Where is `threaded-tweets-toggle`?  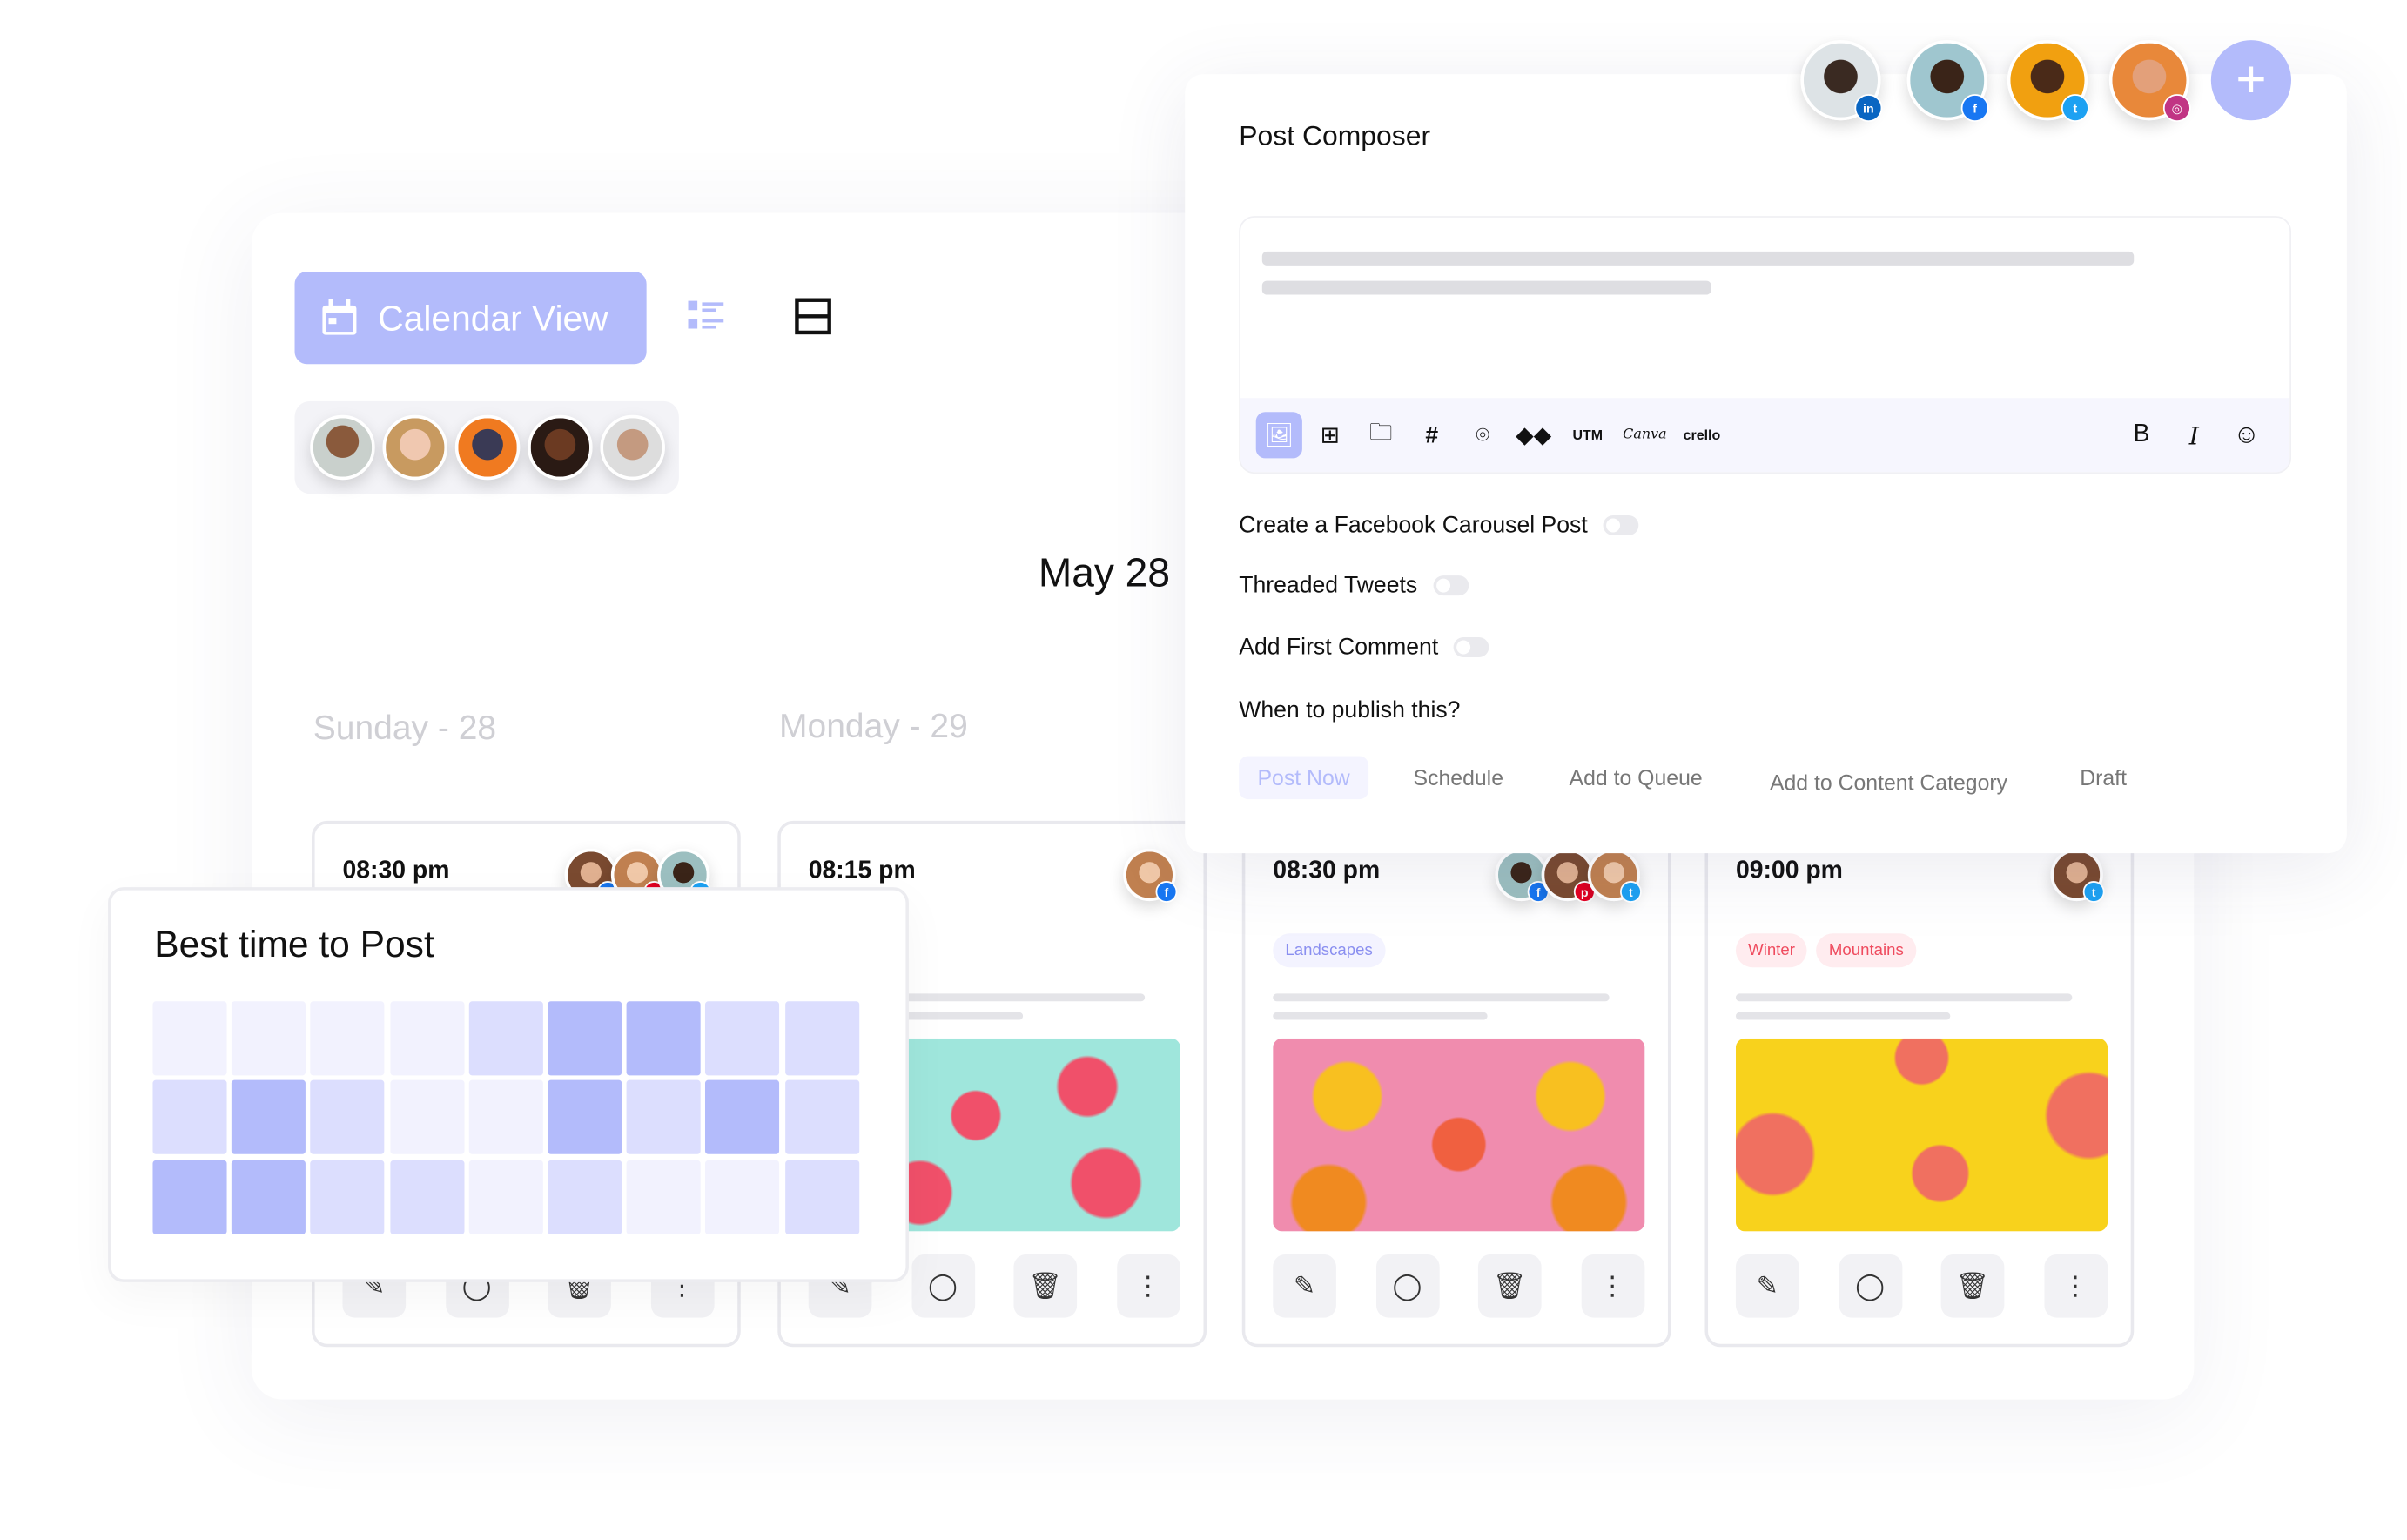
threaded-tweets-toggle is located at coordinates (1450, 585).